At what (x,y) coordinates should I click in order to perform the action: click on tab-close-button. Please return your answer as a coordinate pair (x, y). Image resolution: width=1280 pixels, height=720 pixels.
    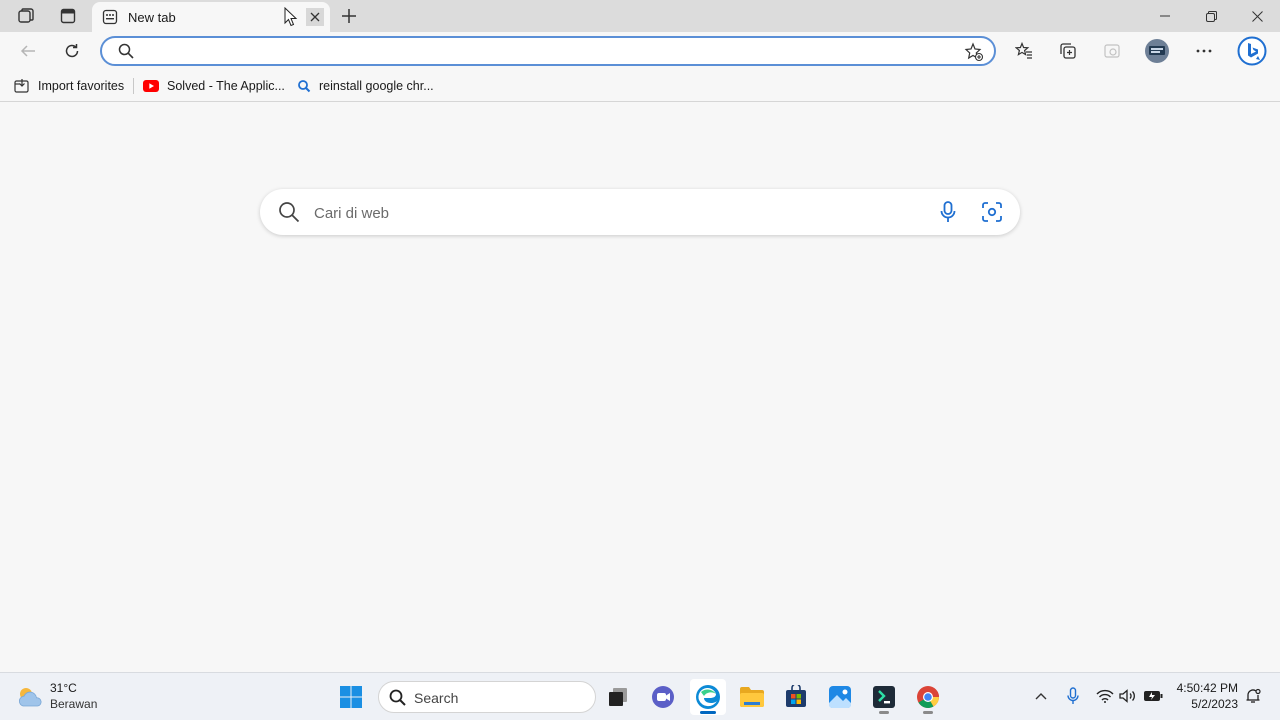
    Looking at the image, I should click on (315, 17).